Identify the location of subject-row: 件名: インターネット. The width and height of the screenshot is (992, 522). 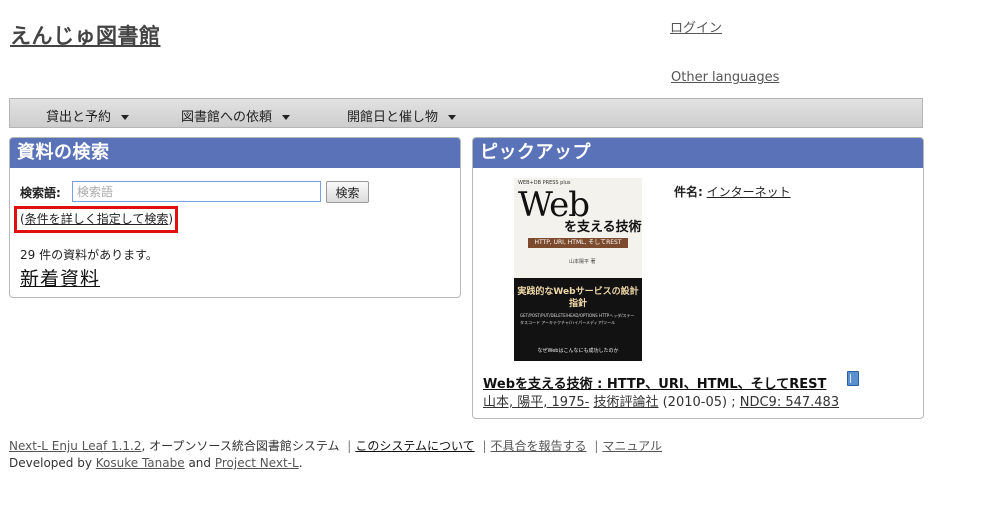
(732, 191).